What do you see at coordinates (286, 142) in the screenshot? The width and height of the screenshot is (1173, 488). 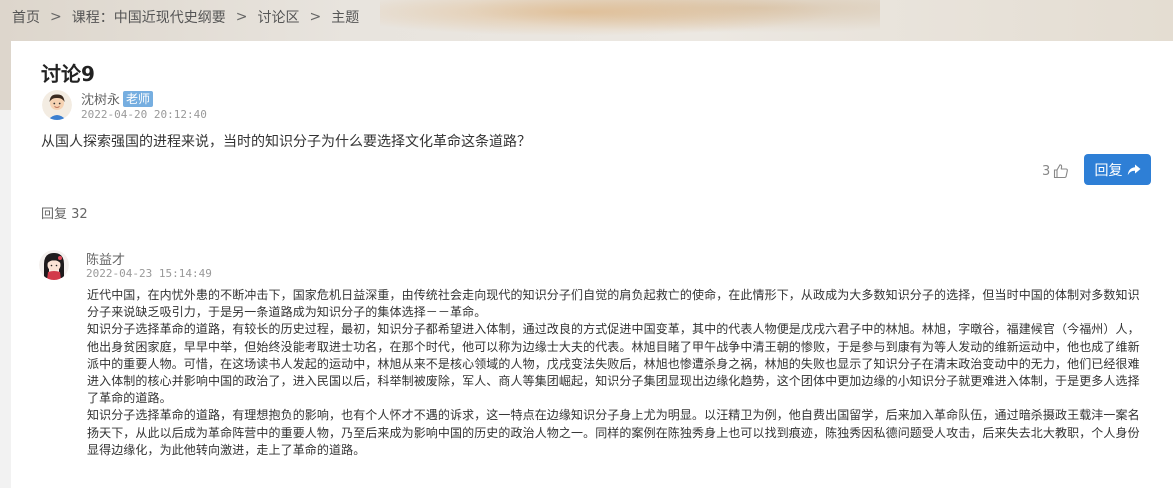 I see `topic-question: 从国人探索强国的进程来说，当时的知识分子为什么要选择文化革命这条道路？` at bounding box center [286, 142].